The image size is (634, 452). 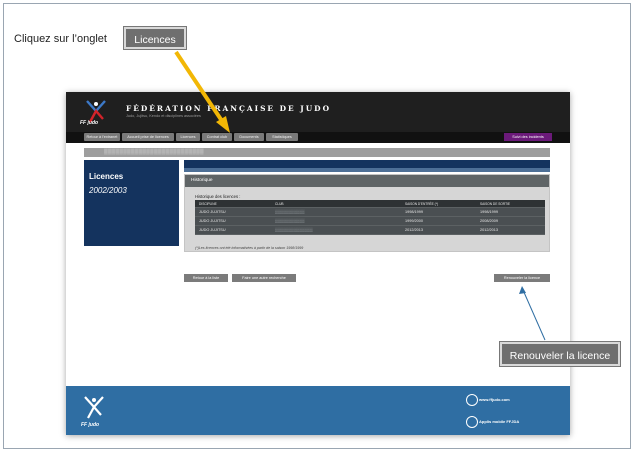 I want to click on tab-accueil-prise-licences: Accueil prise de licences, so click(x=148, y=137).